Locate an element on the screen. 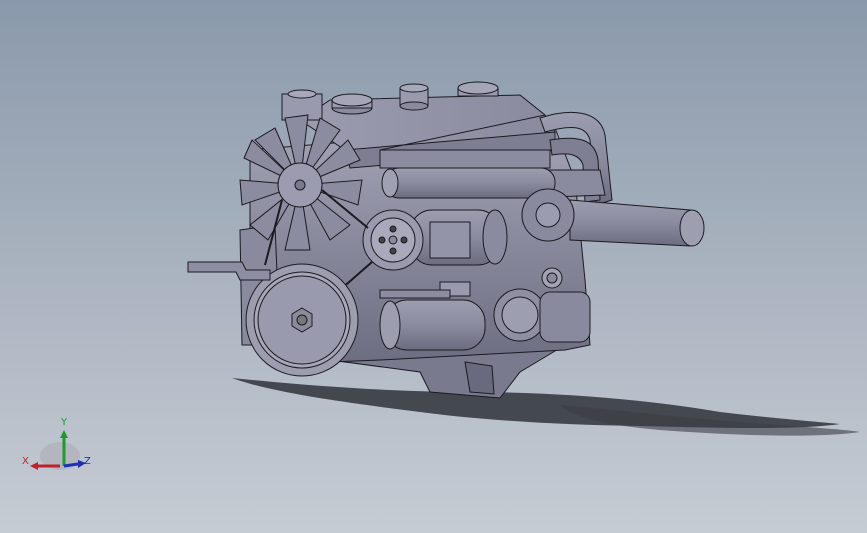  z-axis-line is located at coordinates (71, 465).